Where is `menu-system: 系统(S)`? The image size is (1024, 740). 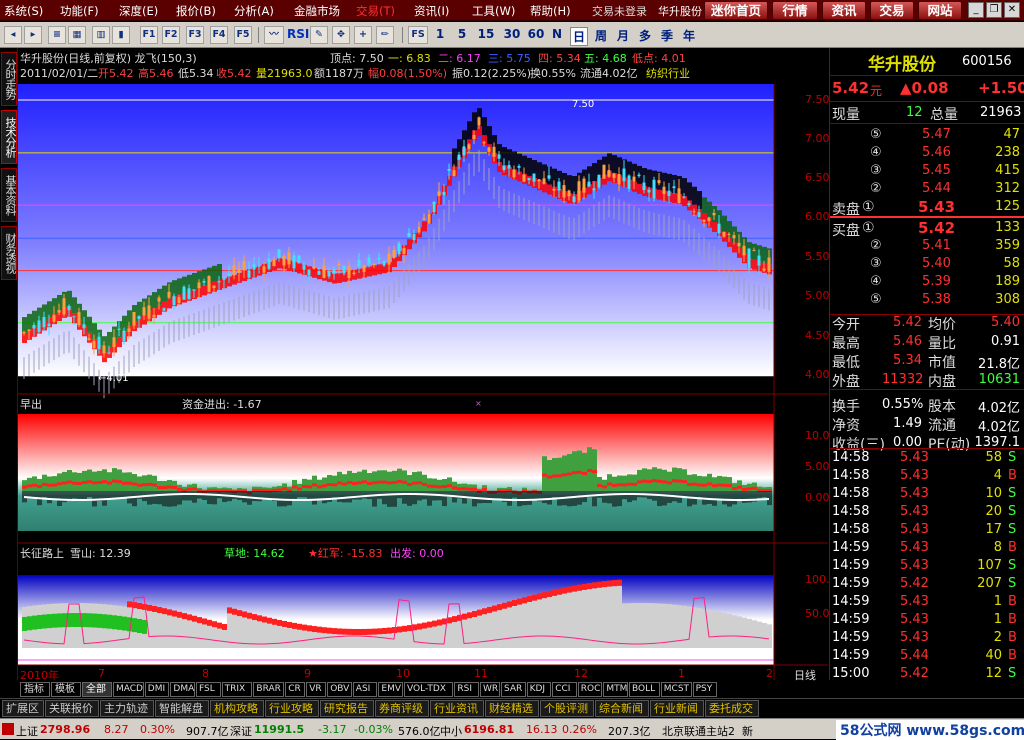
menu-system: 系统(S) is located at coordinates (23, 11).